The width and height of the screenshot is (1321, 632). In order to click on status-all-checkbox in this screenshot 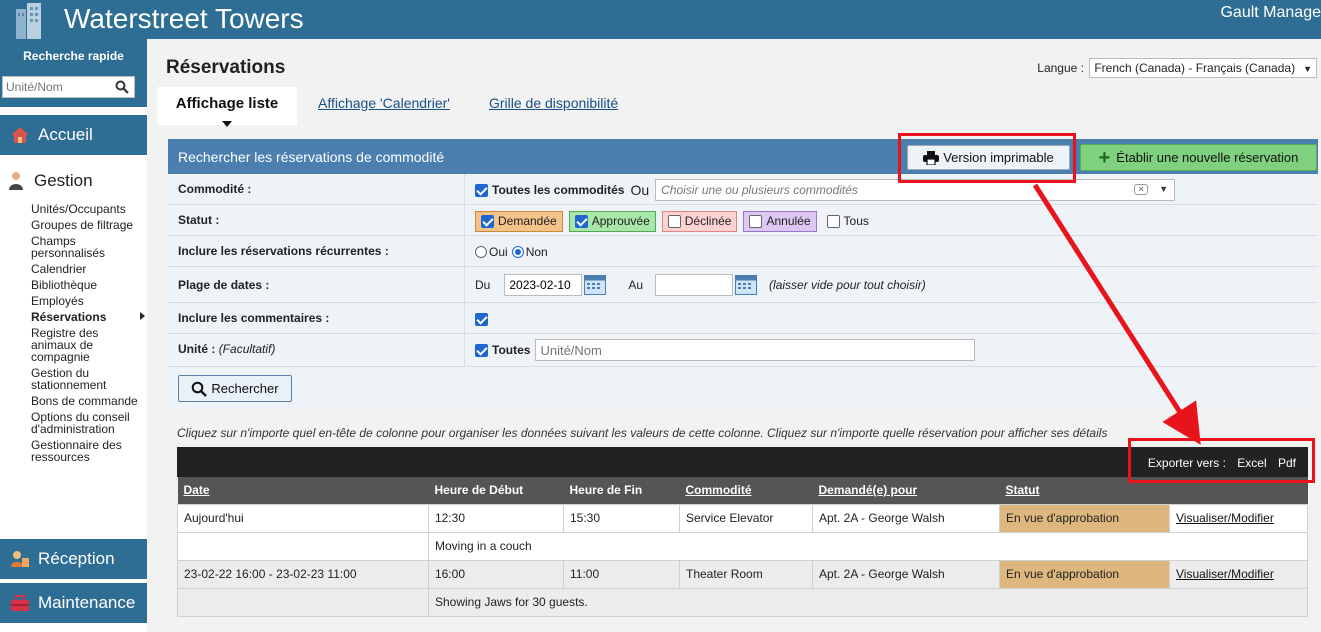, I will do `click(833, 221)`.